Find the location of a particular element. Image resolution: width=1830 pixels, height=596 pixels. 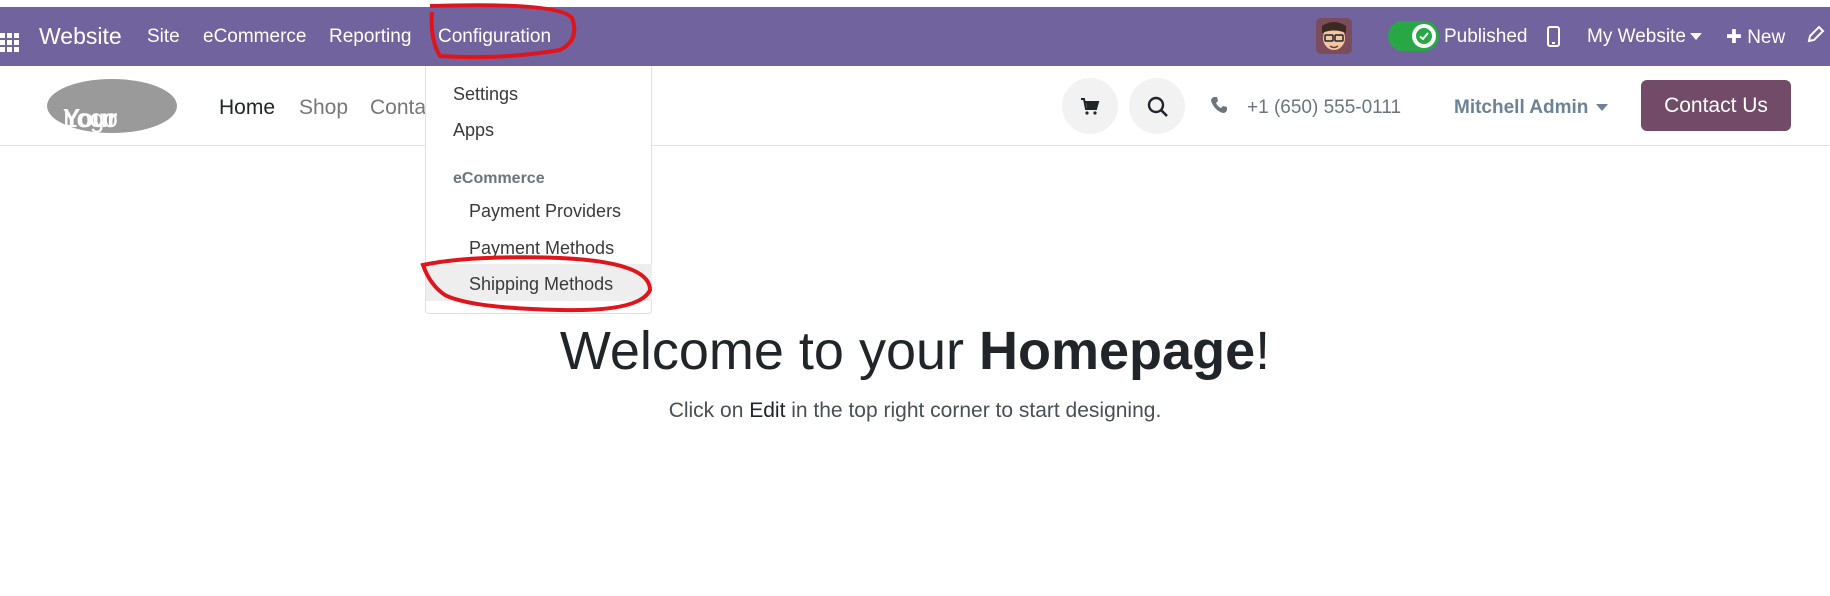

new-label: New is located at coordinates (1766, 37).